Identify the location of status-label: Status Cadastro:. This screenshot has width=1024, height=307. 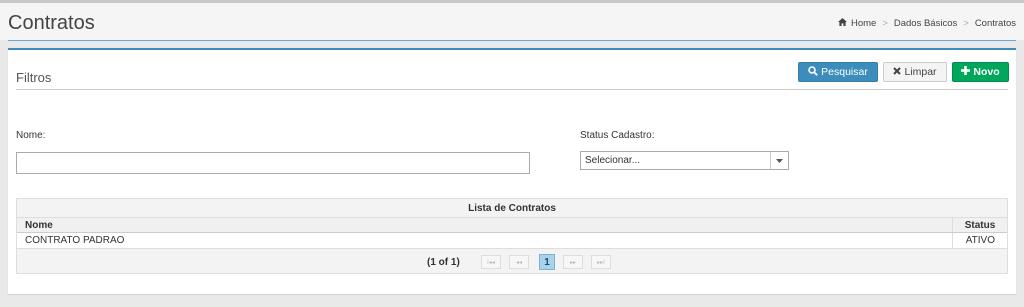
(617, 135).